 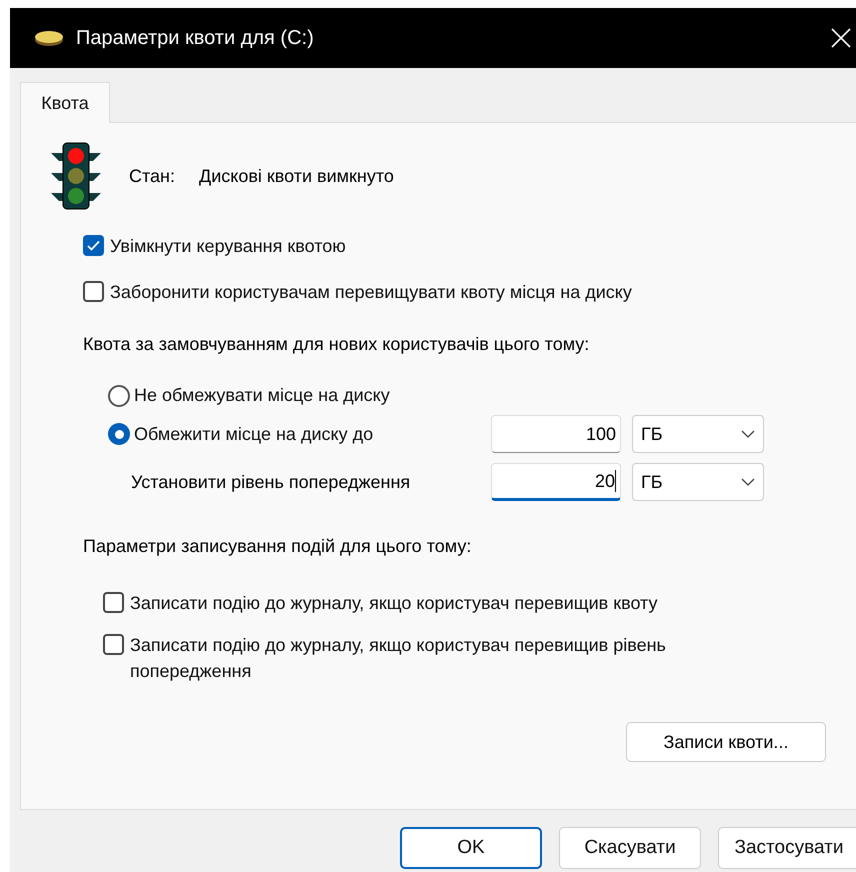 What do you see at coordinates (76, 176) in the screenshot?
I see `traffic-light-icon` at bounding box center [76, 176].